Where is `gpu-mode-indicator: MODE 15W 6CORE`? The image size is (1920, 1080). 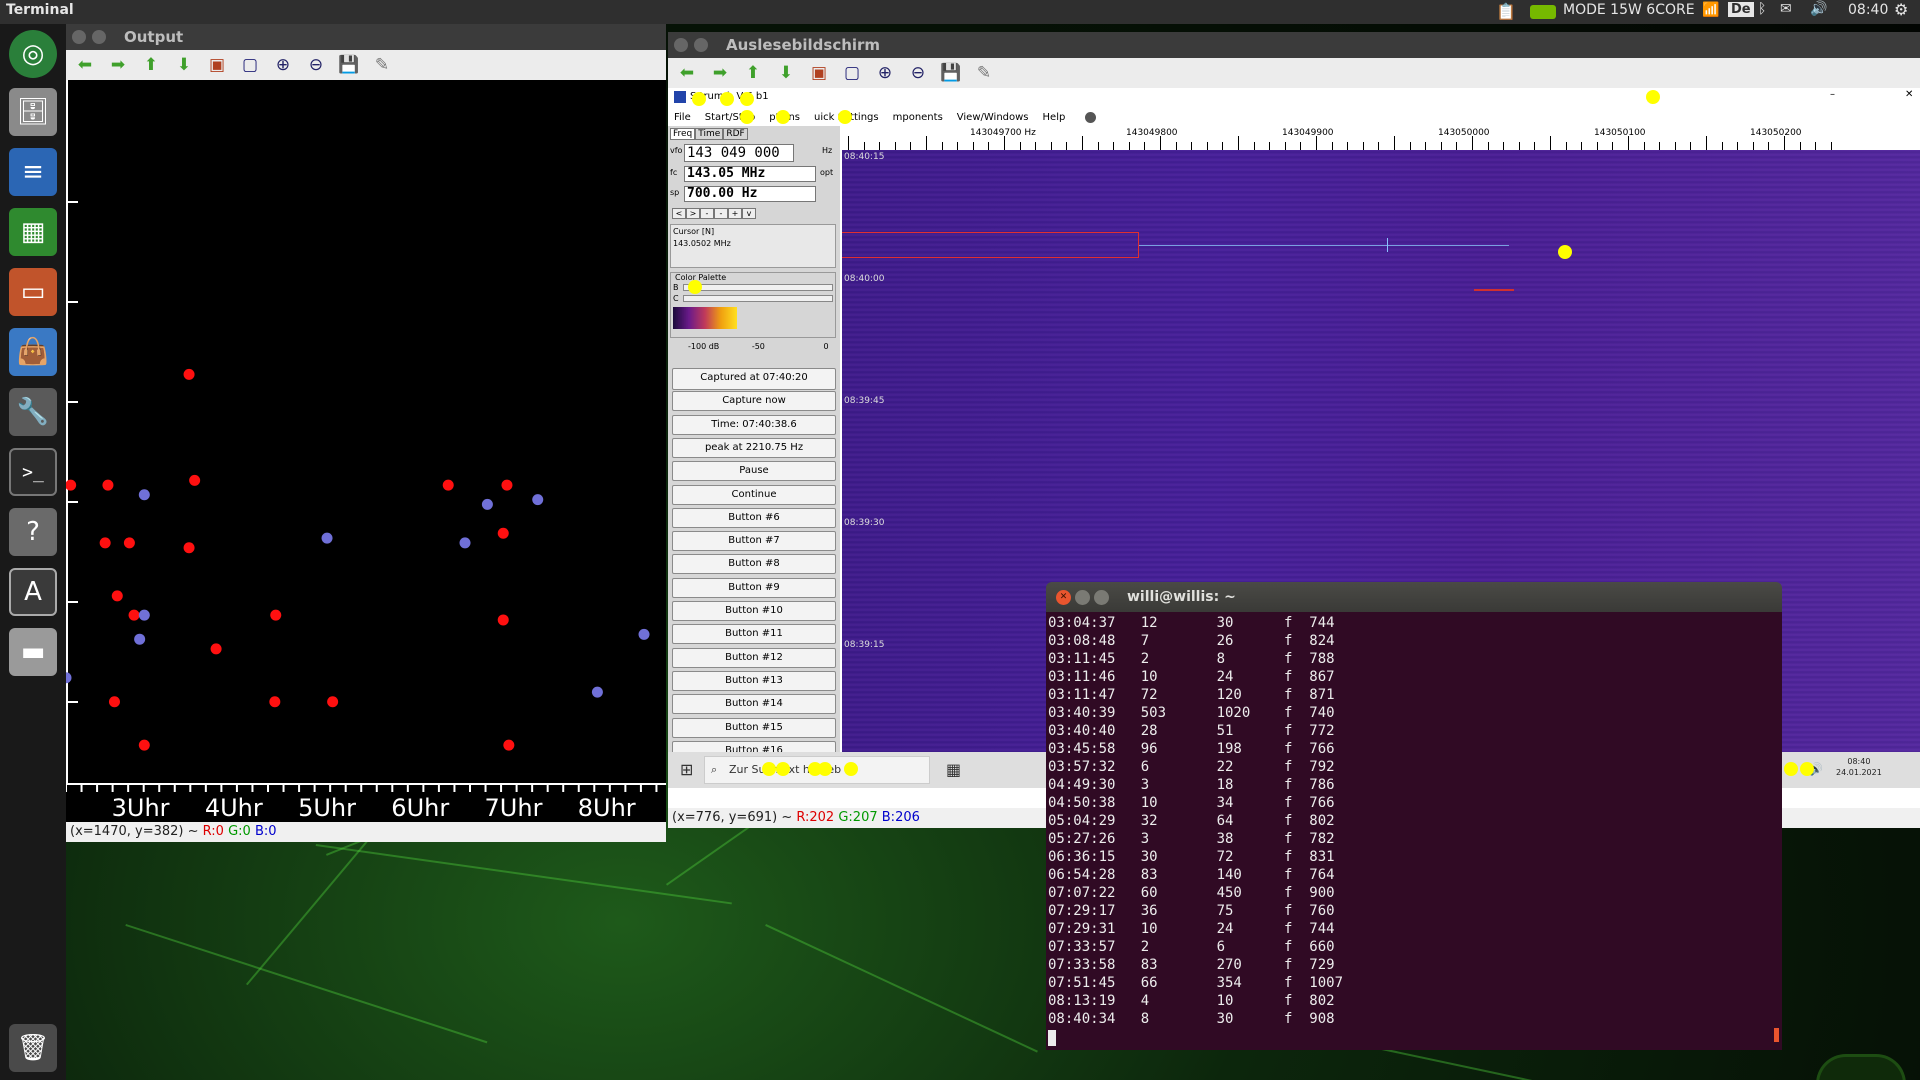 gpu-mode-indicator: MODE 15W 6CORE is located at coordinates (1629, 10).